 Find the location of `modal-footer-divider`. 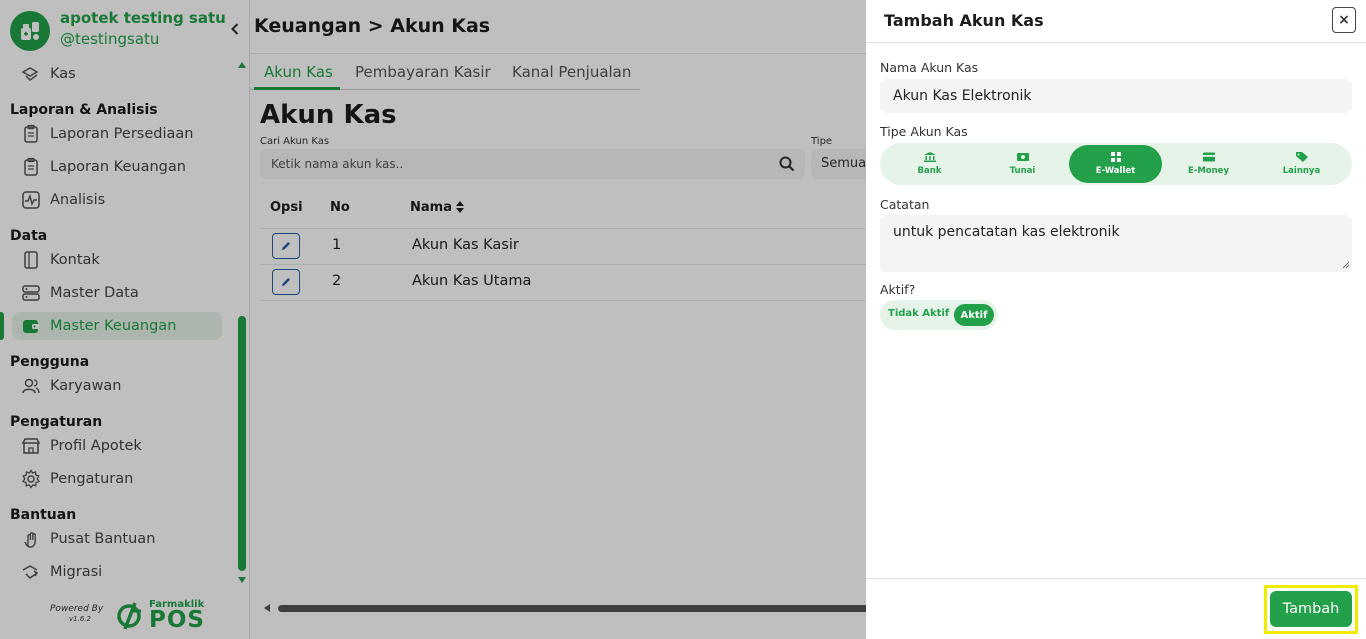

modal-footer-divider is located at coordinates (1116, 578).